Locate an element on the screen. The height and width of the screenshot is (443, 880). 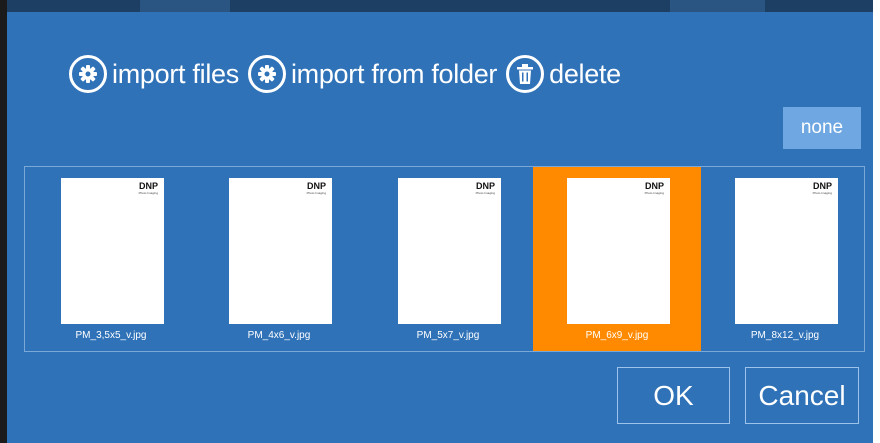
import-from-folder-button: import from folder is located at coordinates (372, 74).